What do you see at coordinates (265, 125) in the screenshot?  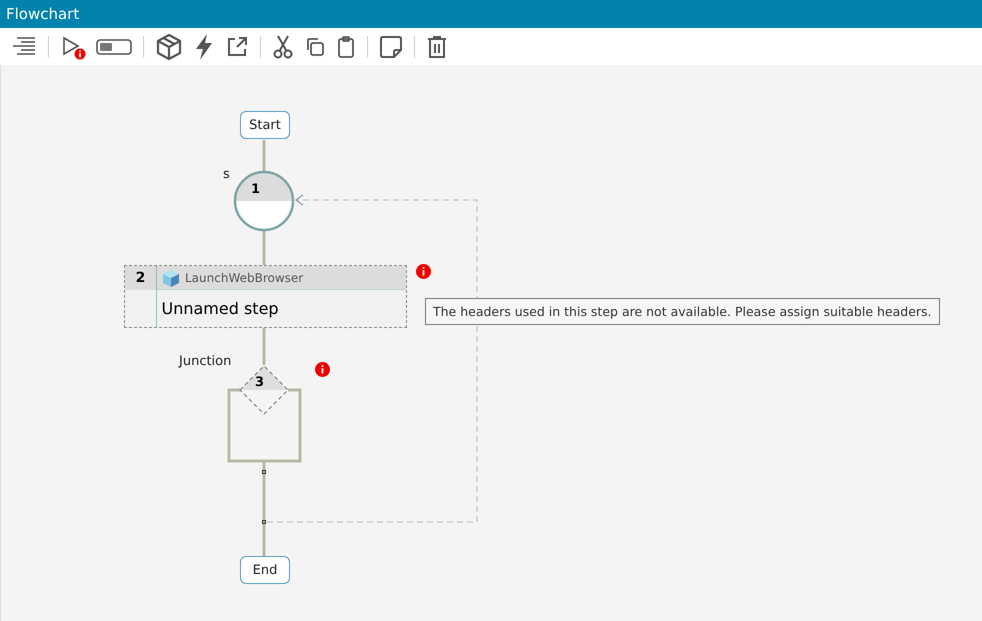 I see `start-node: Start` at bounding box center [265, 125].